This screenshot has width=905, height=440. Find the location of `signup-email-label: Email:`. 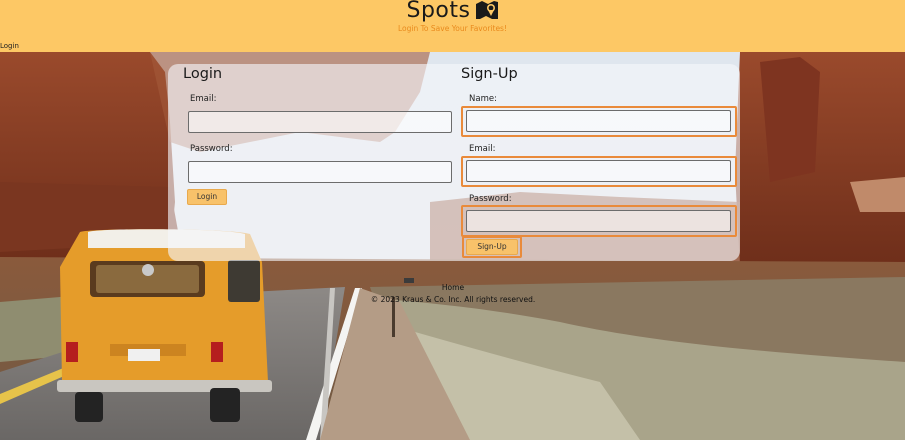

signup-email-label: Email: is located at coordinates (482, 149).